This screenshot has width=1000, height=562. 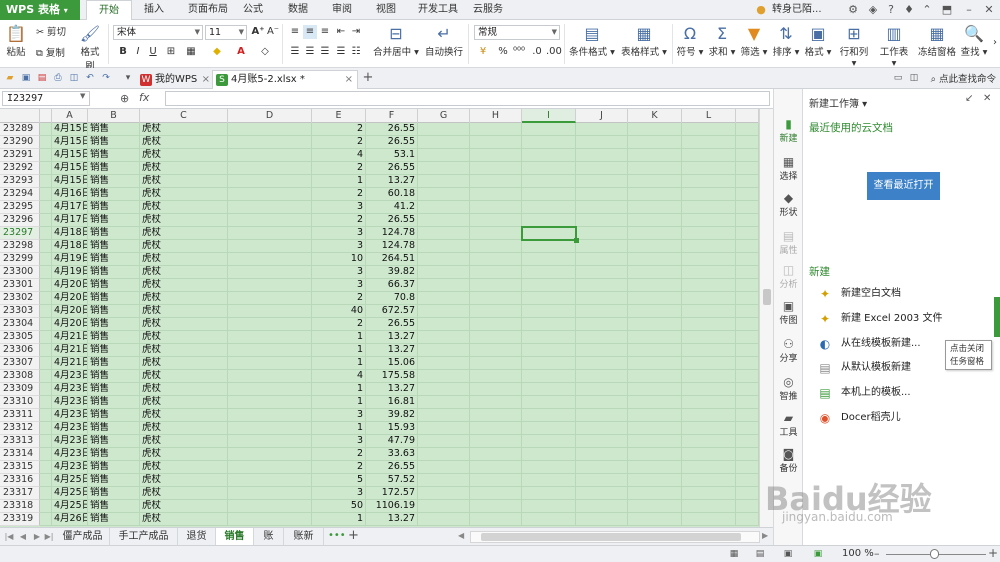 I want to click on sidebar-item-tools: ▰ 工具, so click(x=788, y=424).